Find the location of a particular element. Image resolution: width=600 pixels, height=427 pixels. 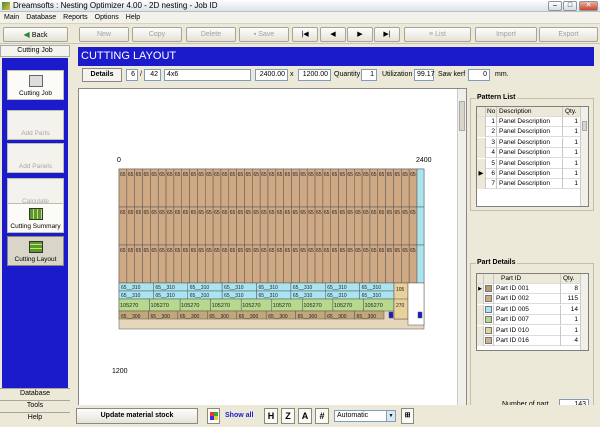

panel-height-field: 1200.00 is located at coordinates (314, 75).